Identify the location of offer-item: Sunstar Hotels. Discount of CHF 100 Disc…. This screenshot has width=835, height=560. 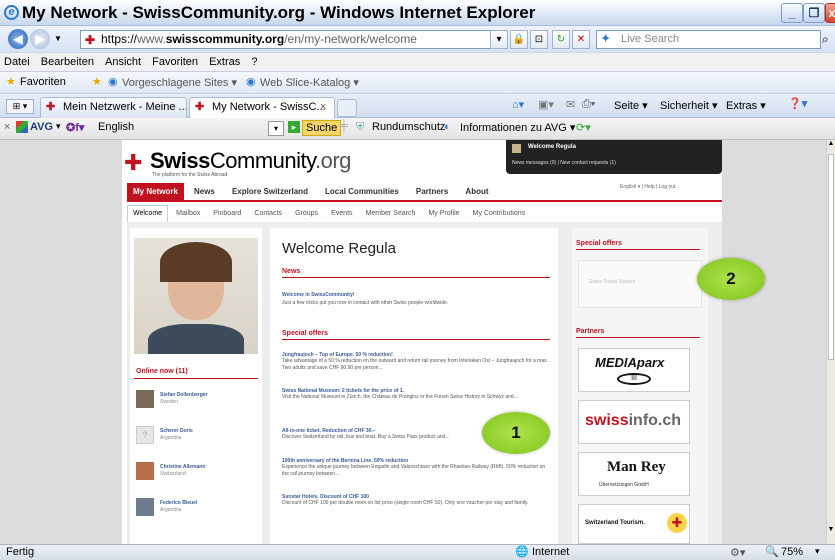
(416, 500).